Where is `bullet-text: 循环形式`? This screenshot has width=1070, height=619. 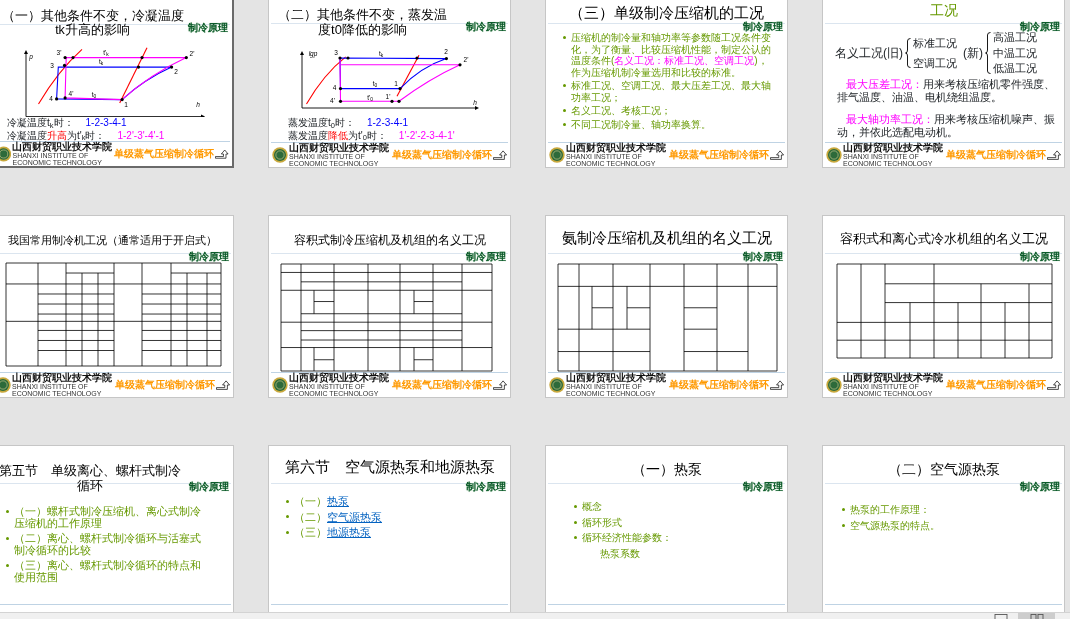
bullet-text: 循环形式 is located at coordinates (602, 522).